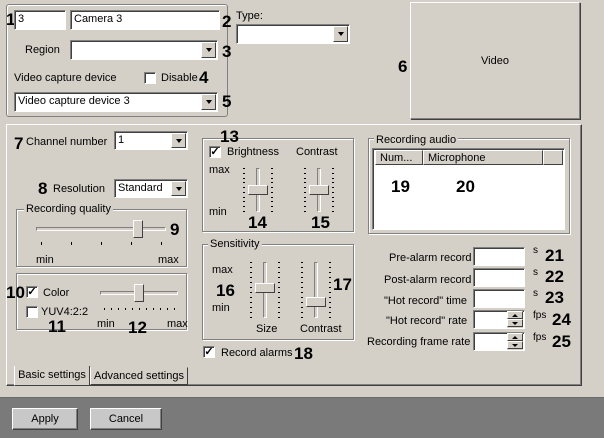 The image size is (604, 438). I want to click on type-label: Type:, so click(249, 16).